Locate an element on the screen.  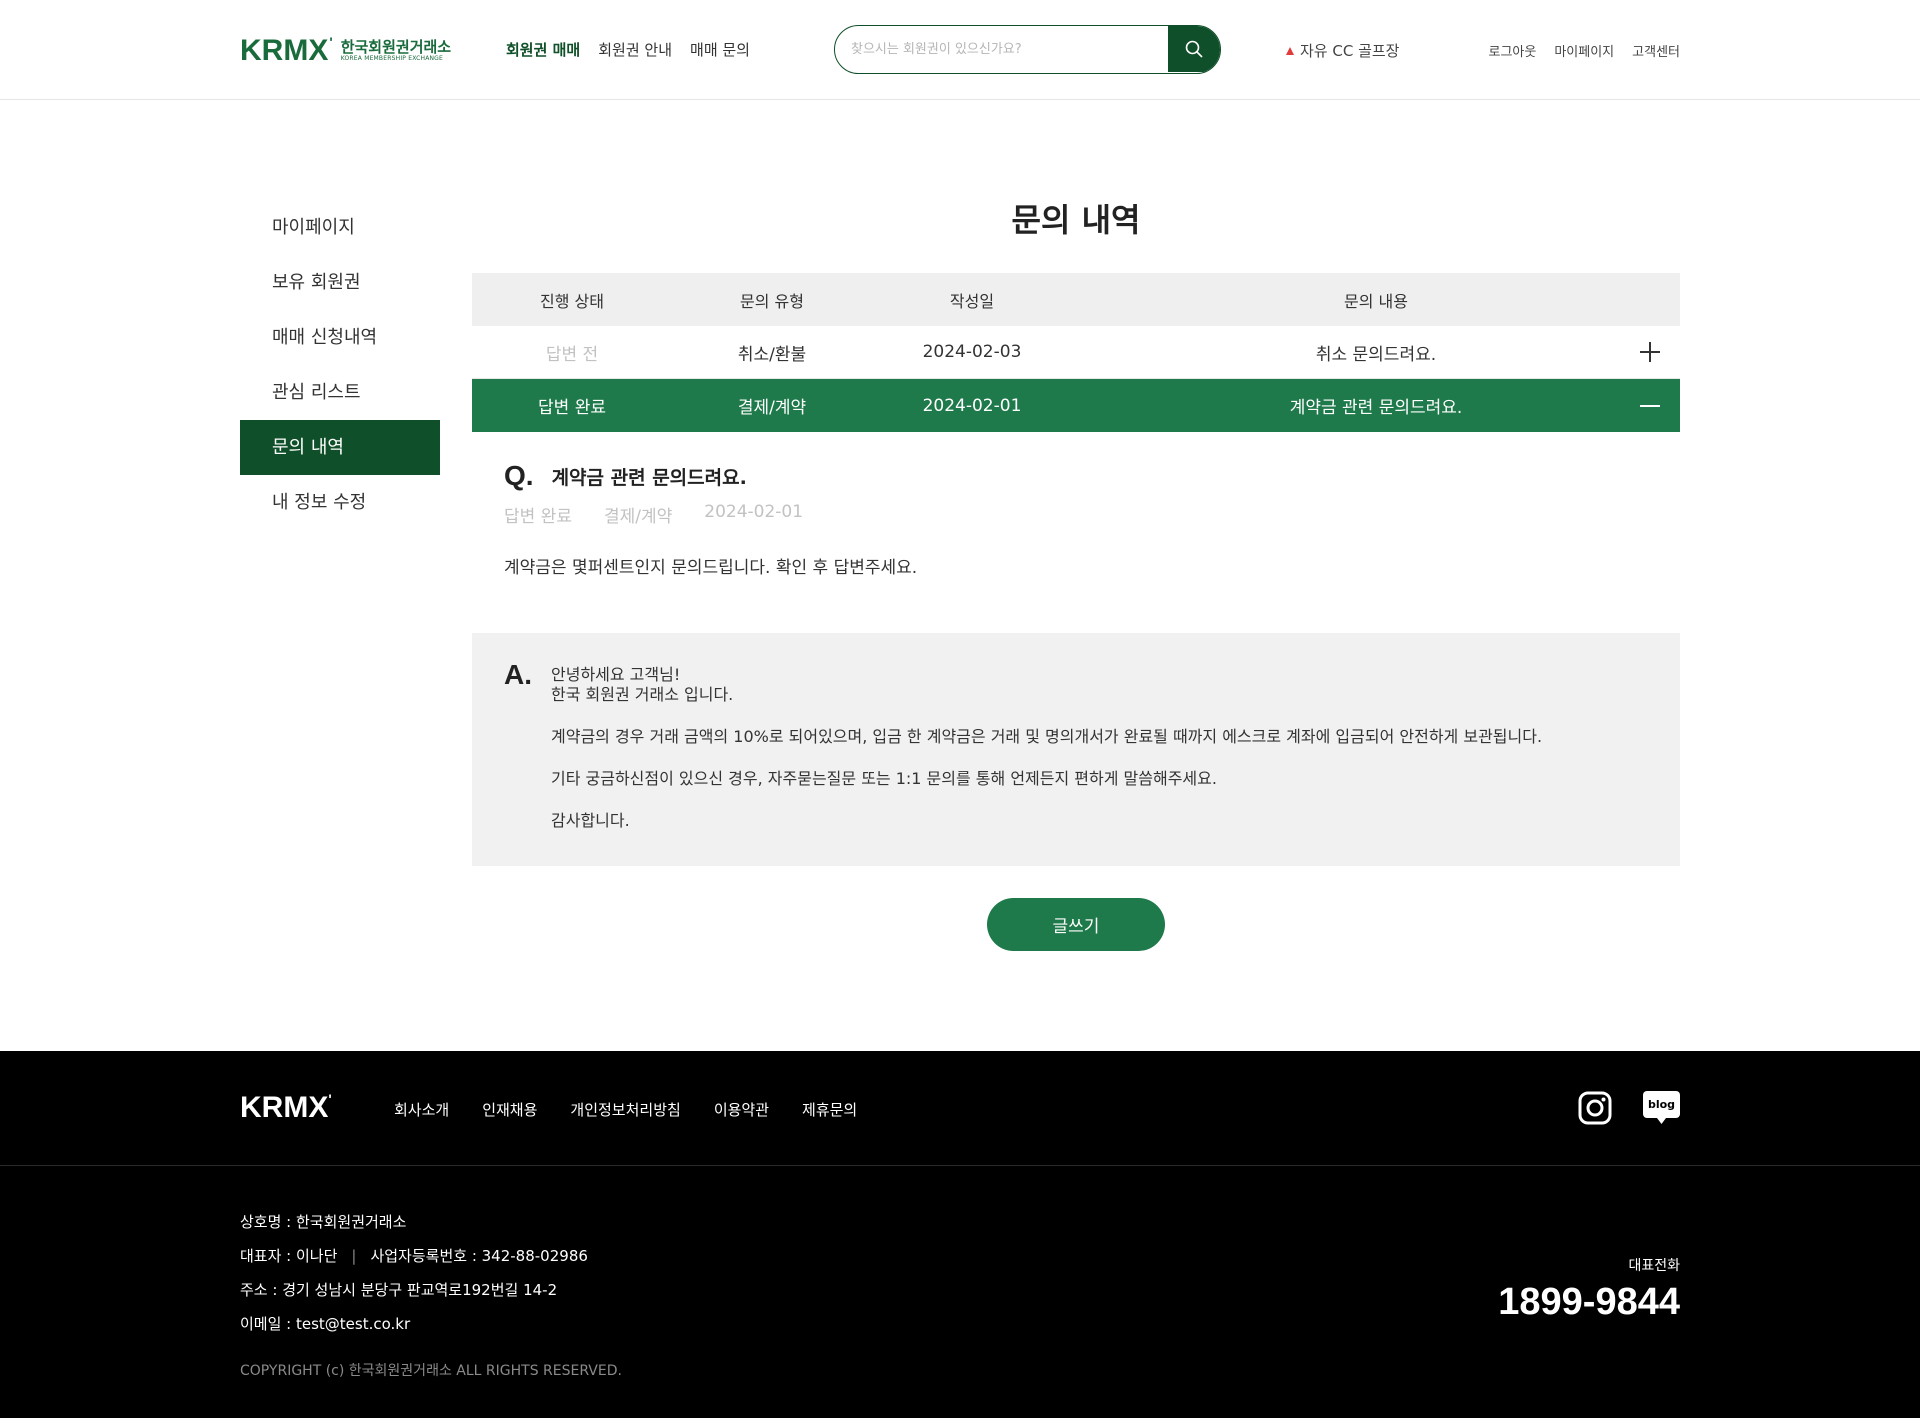
search-icon is located at coordinates (1194, 49).